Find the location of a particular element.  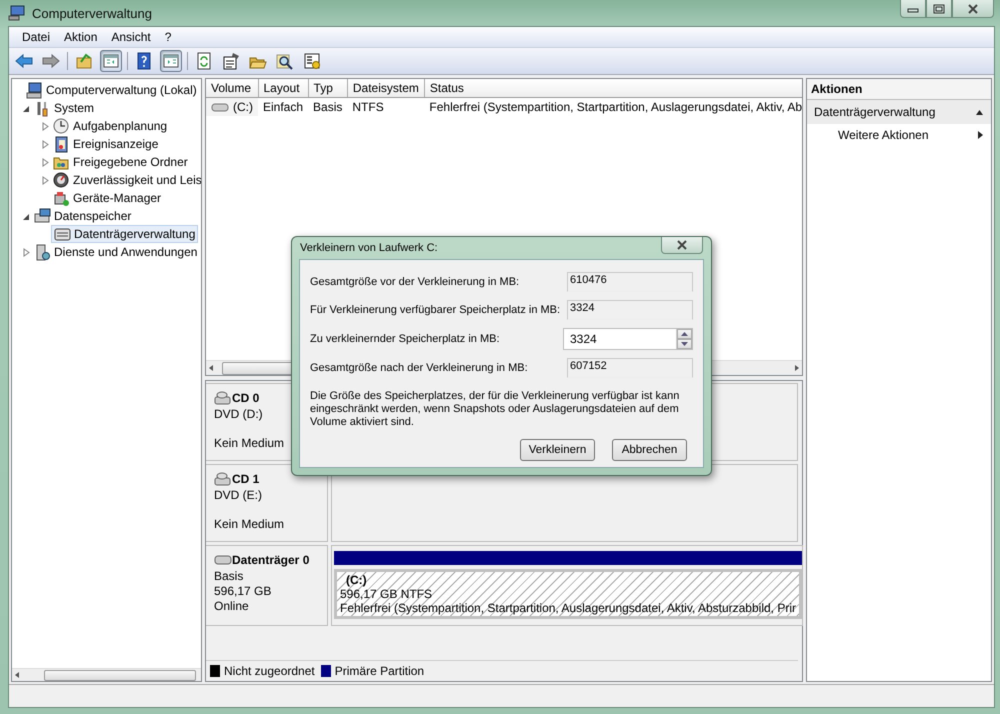

gauge-icon is located at coordinates (61, 180).